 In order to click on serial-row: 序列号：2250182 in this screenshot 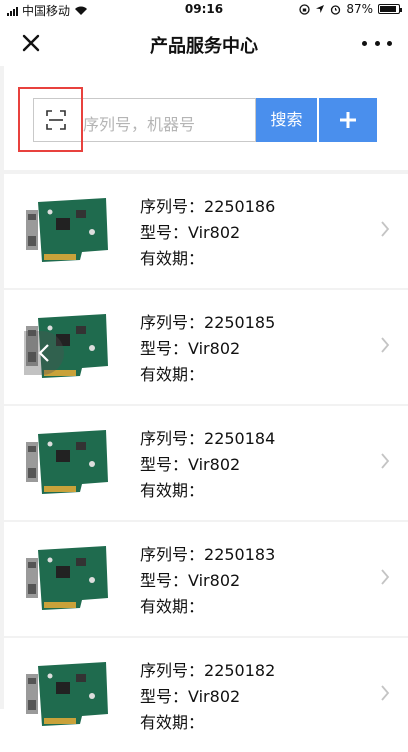, I will do `click(208, 670)`.